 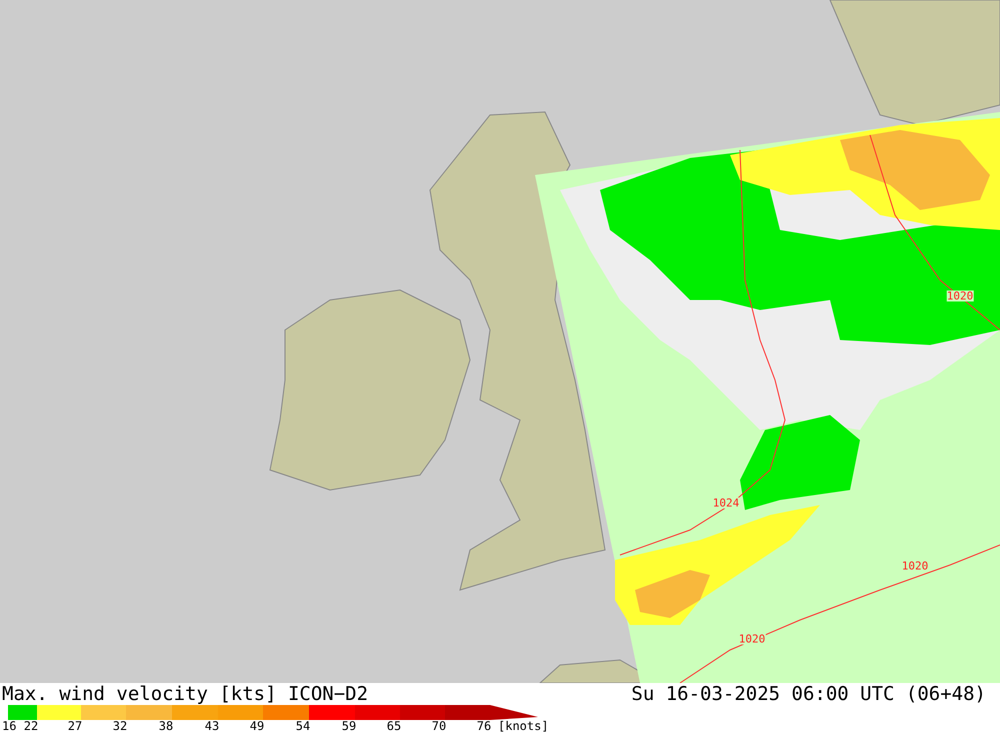 What do you see at coordinates (303, 726) in the screenshot?
I see `legend-label: 54` at bounding box center [303, 726].